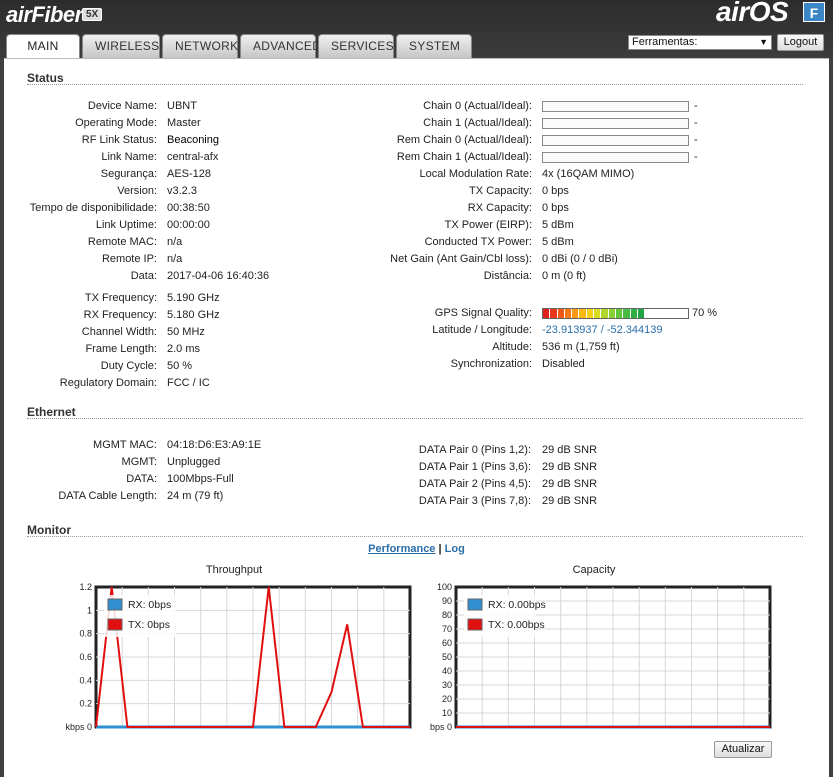 Image resolution: width=833 pixels, height=777 pixels. What do you see at coordinates (564, 276) in the screenshot?
I see `field-value: 0 m (0 ft)` at bounding box center [564, 276].